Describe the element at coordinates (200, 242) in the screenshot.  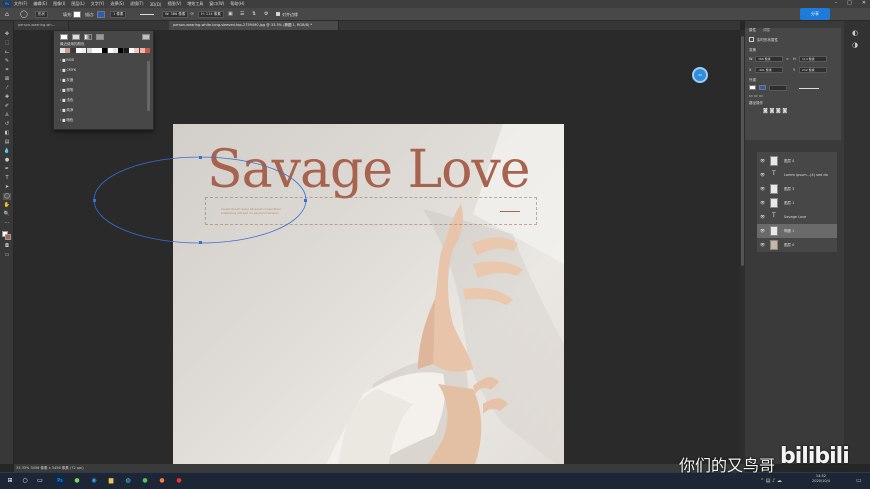
I see `anchor-bottom` at that location.